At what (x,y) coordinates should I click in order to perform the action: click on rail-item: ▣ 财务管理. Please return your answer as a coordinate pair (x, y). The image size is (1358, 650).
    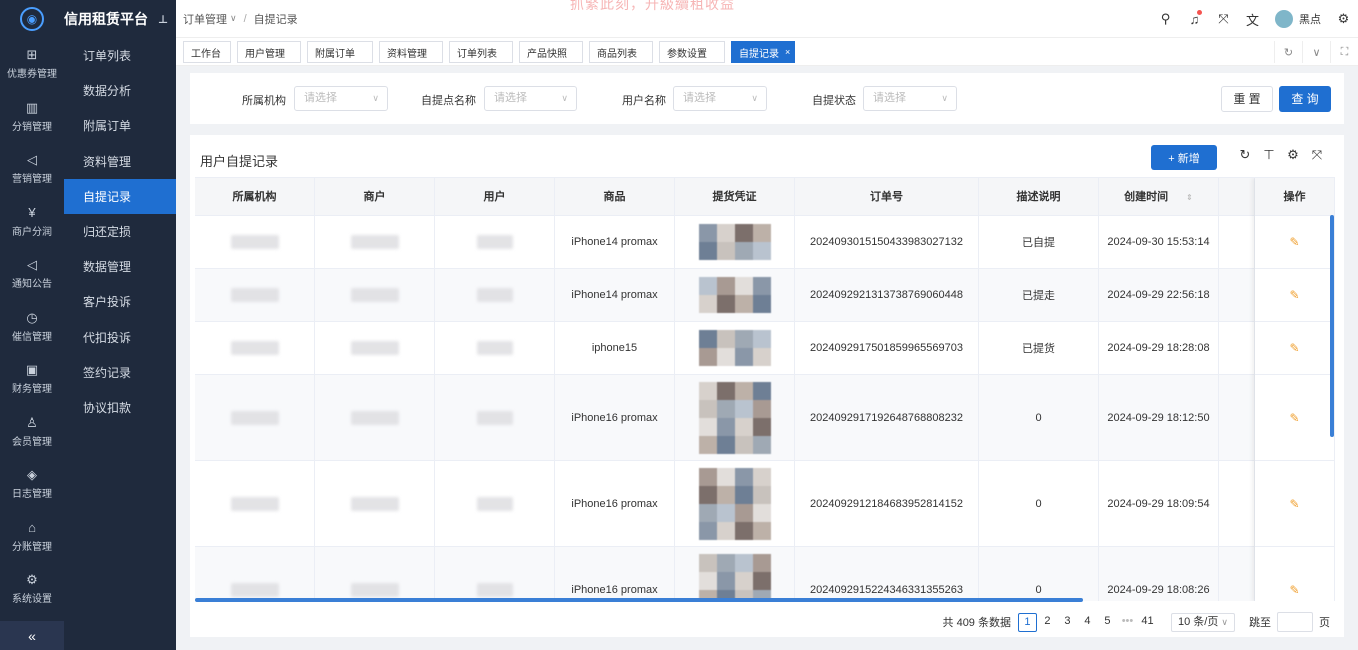
    Looking at the image, I should click on (32, 379).